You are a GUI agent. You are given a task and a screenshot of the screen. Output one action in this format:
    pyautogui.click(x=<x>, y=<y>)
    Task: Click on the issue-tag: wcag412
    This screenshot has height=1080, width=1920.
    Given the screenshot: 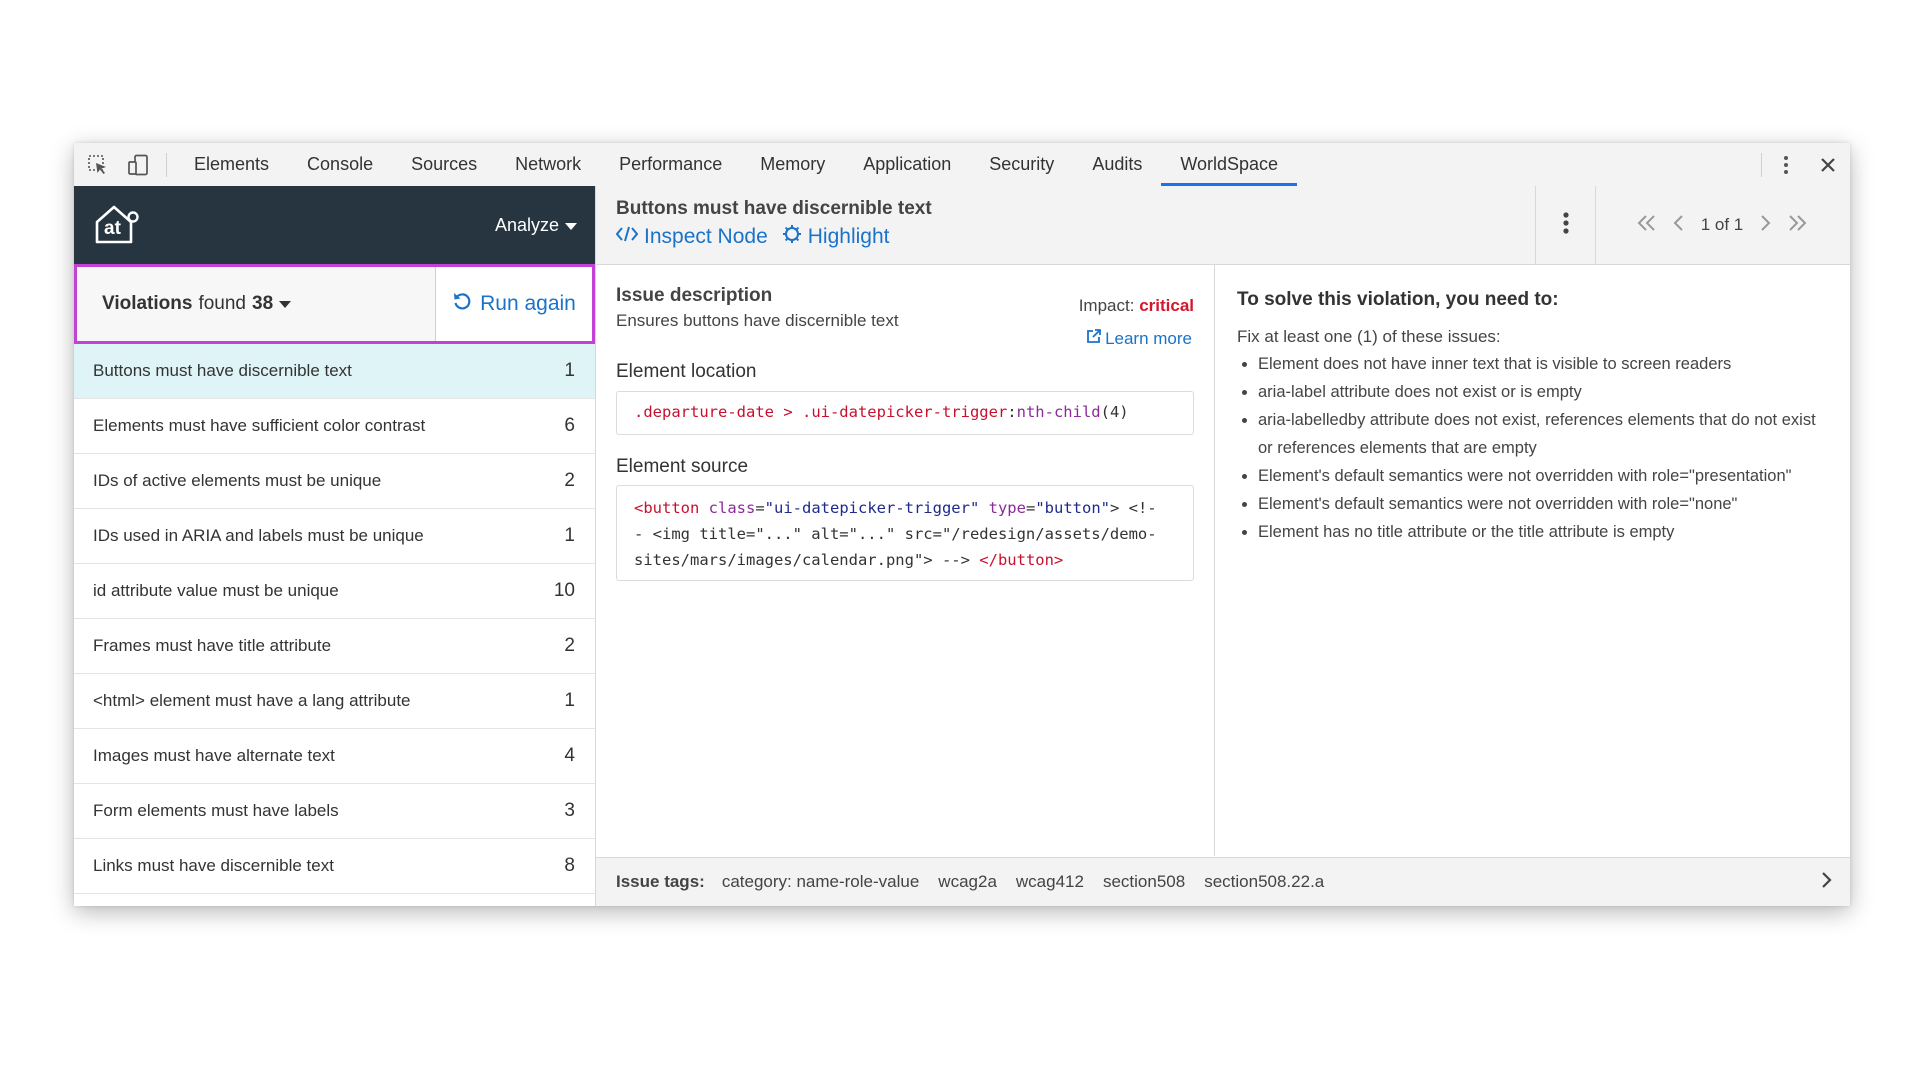 What is the action you would take?
    pyautogui.click(x=1049, y=881)
    